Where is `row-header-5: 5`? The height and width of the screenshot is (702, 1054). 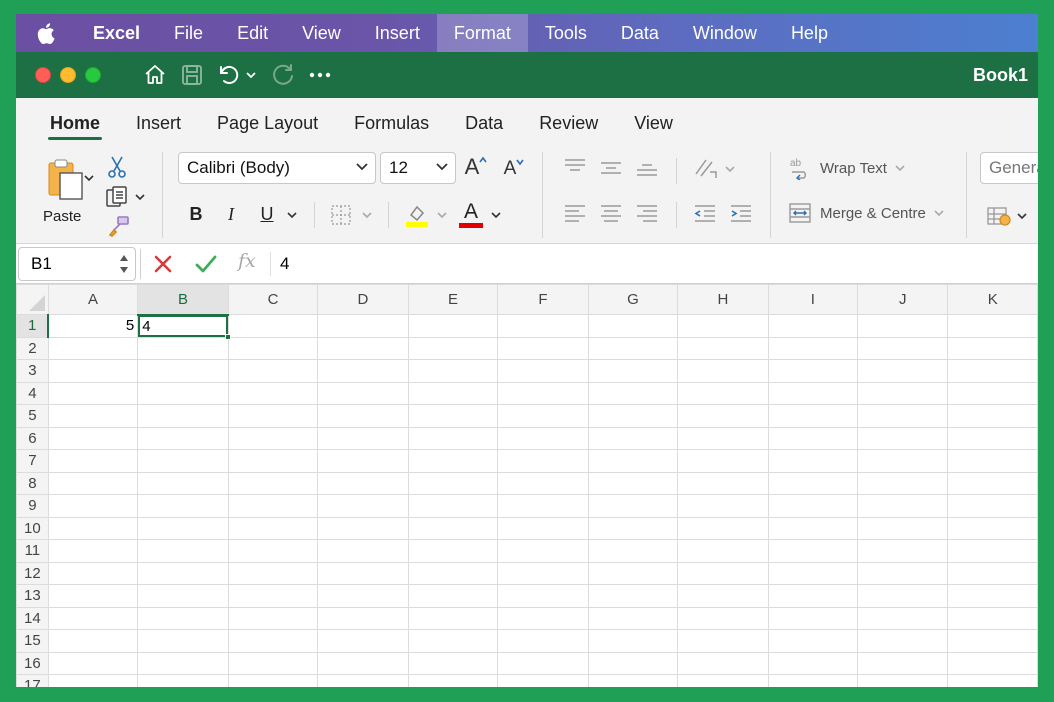
row-header-5: 5 is located at coordinates (32, 416).